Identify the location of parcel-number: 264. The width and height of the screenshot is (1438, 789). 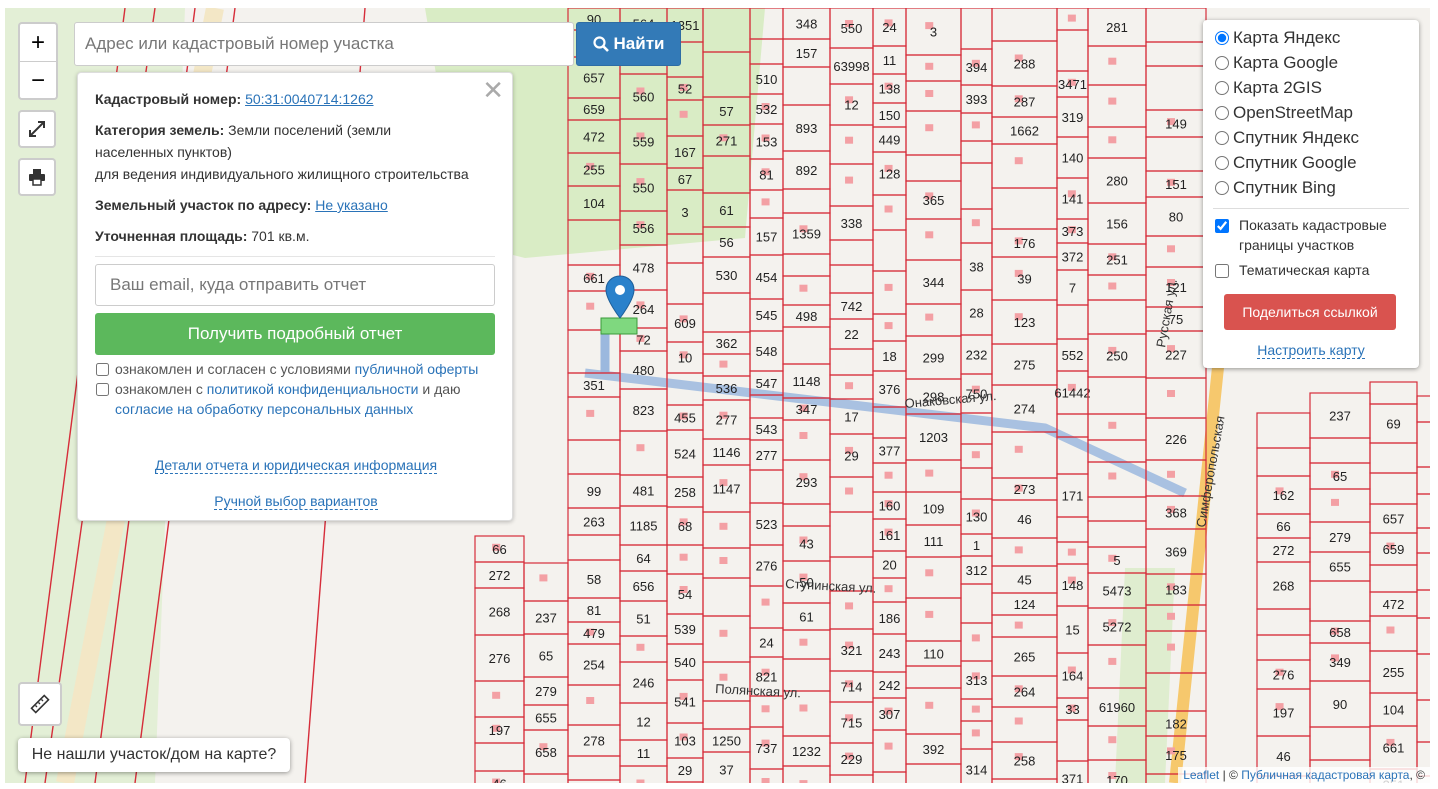
(1025, 692).